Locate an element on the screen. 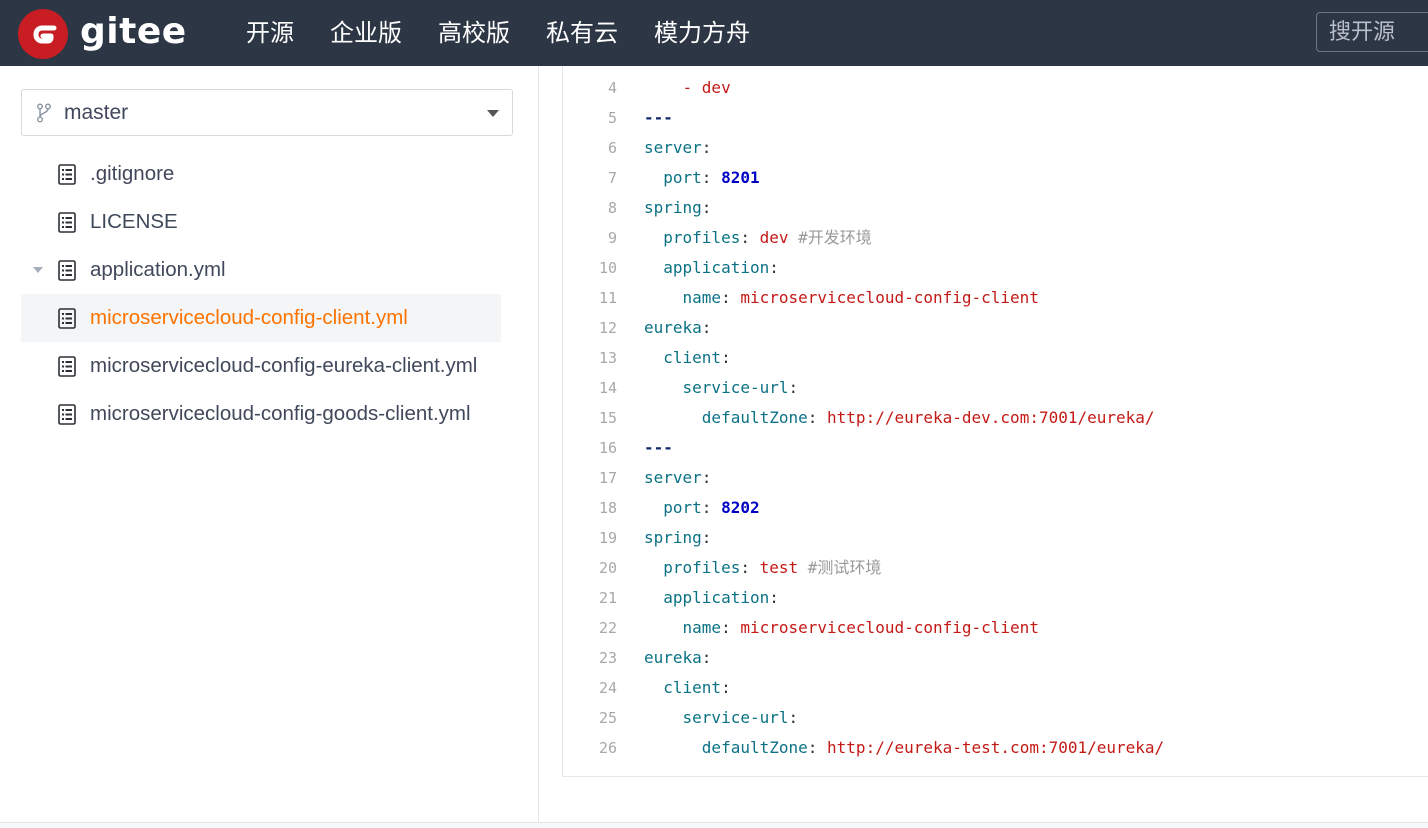  chevron-down-icon is located at coordinates (493, 113).